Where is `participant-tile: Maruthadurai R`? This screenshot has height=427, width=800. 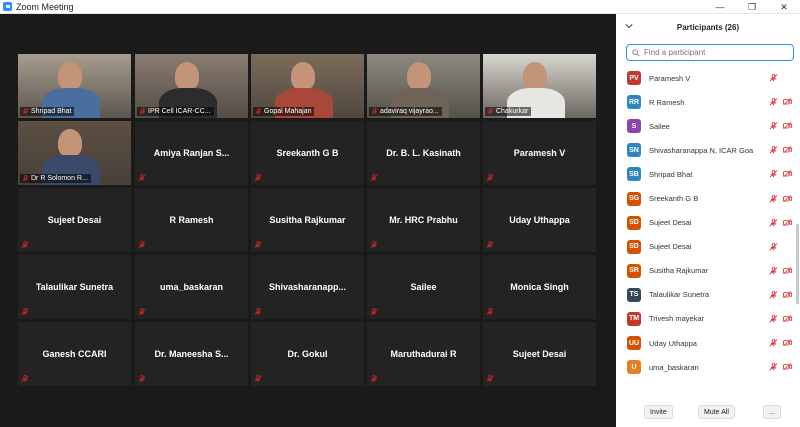 participant-tile: Maruthadurai R is located at coordinates (423, 354).